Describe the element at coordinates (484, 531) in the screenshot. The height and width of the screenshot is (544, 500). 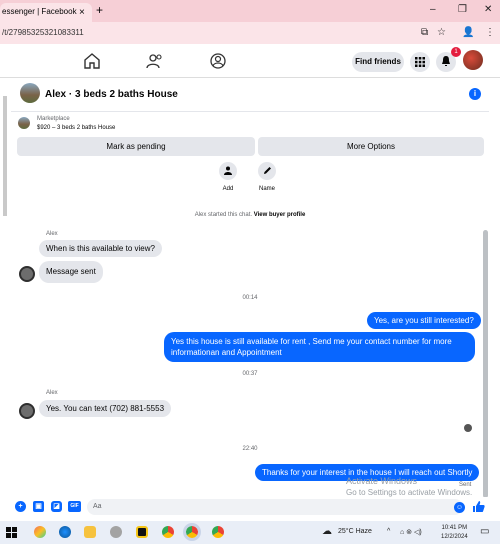
I see `notifications-icon: ▭` at that location.